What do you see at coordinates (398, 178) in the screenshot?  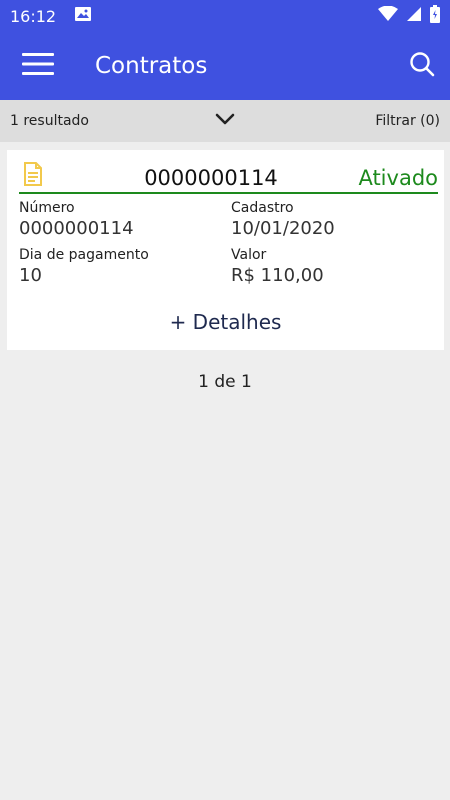 I see `status-badge: Ativado` at bounding box center [398, 178].